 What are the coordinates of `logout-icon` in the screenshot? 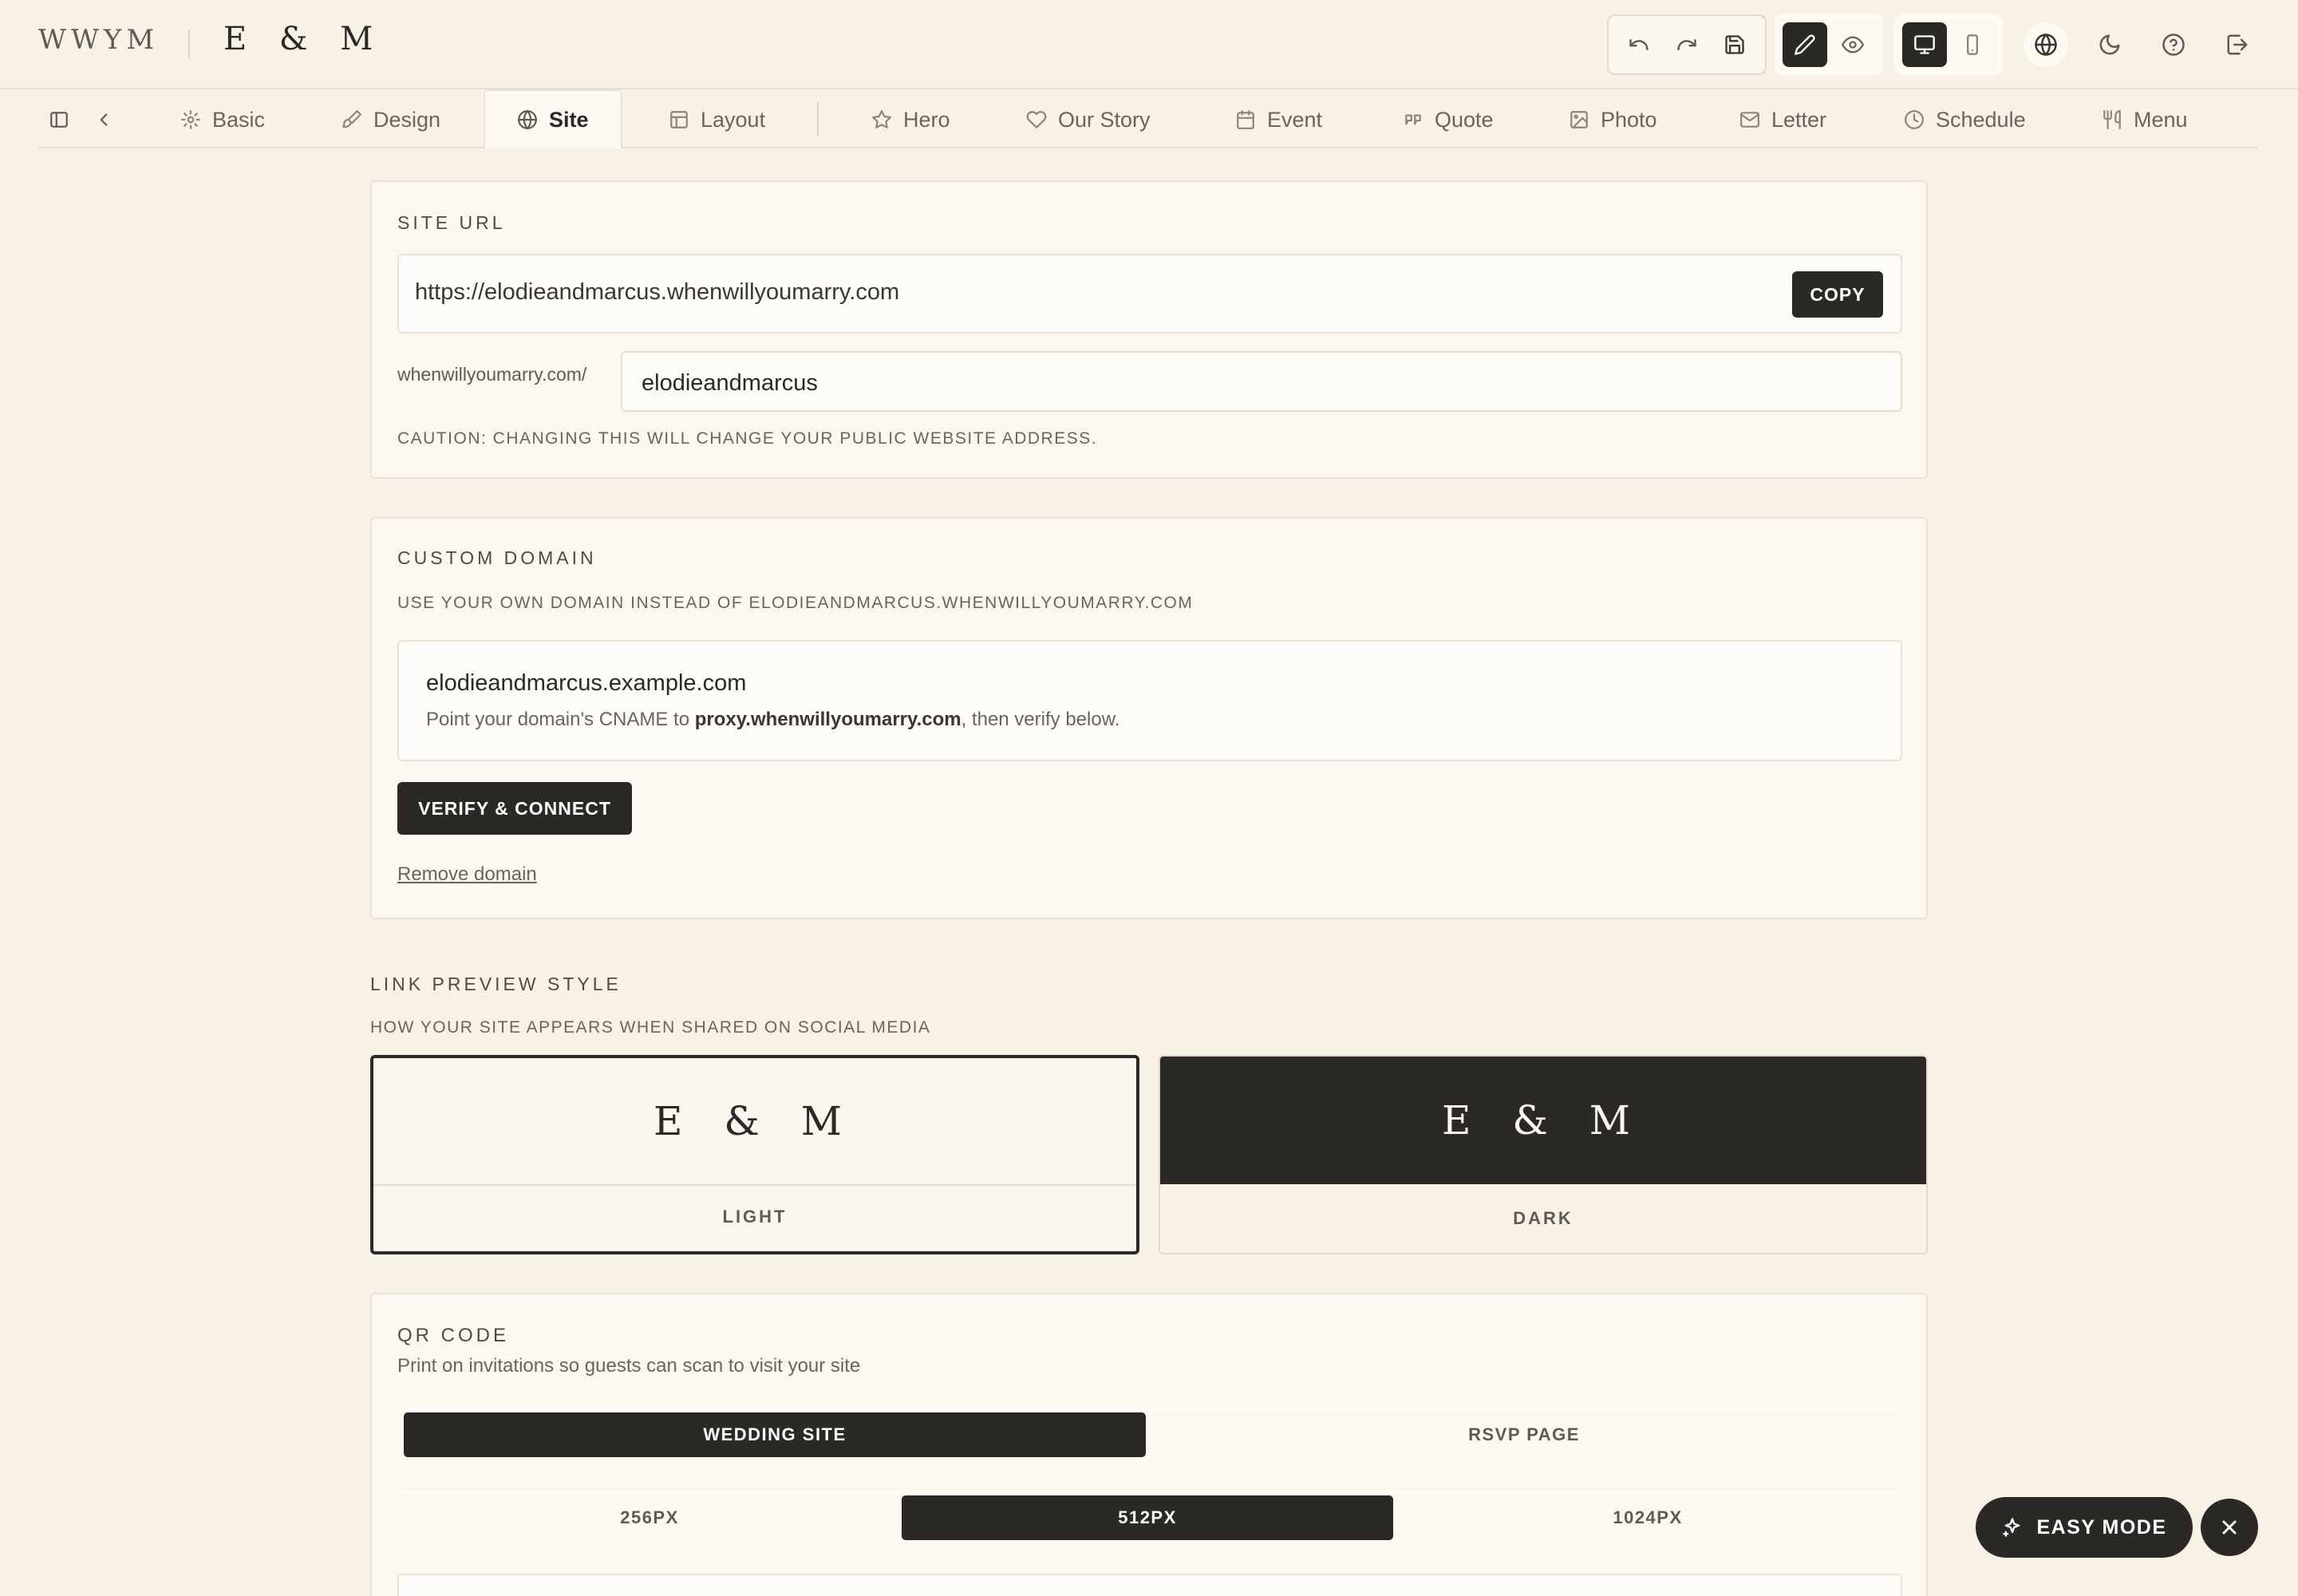 It's located at (2238, 44).